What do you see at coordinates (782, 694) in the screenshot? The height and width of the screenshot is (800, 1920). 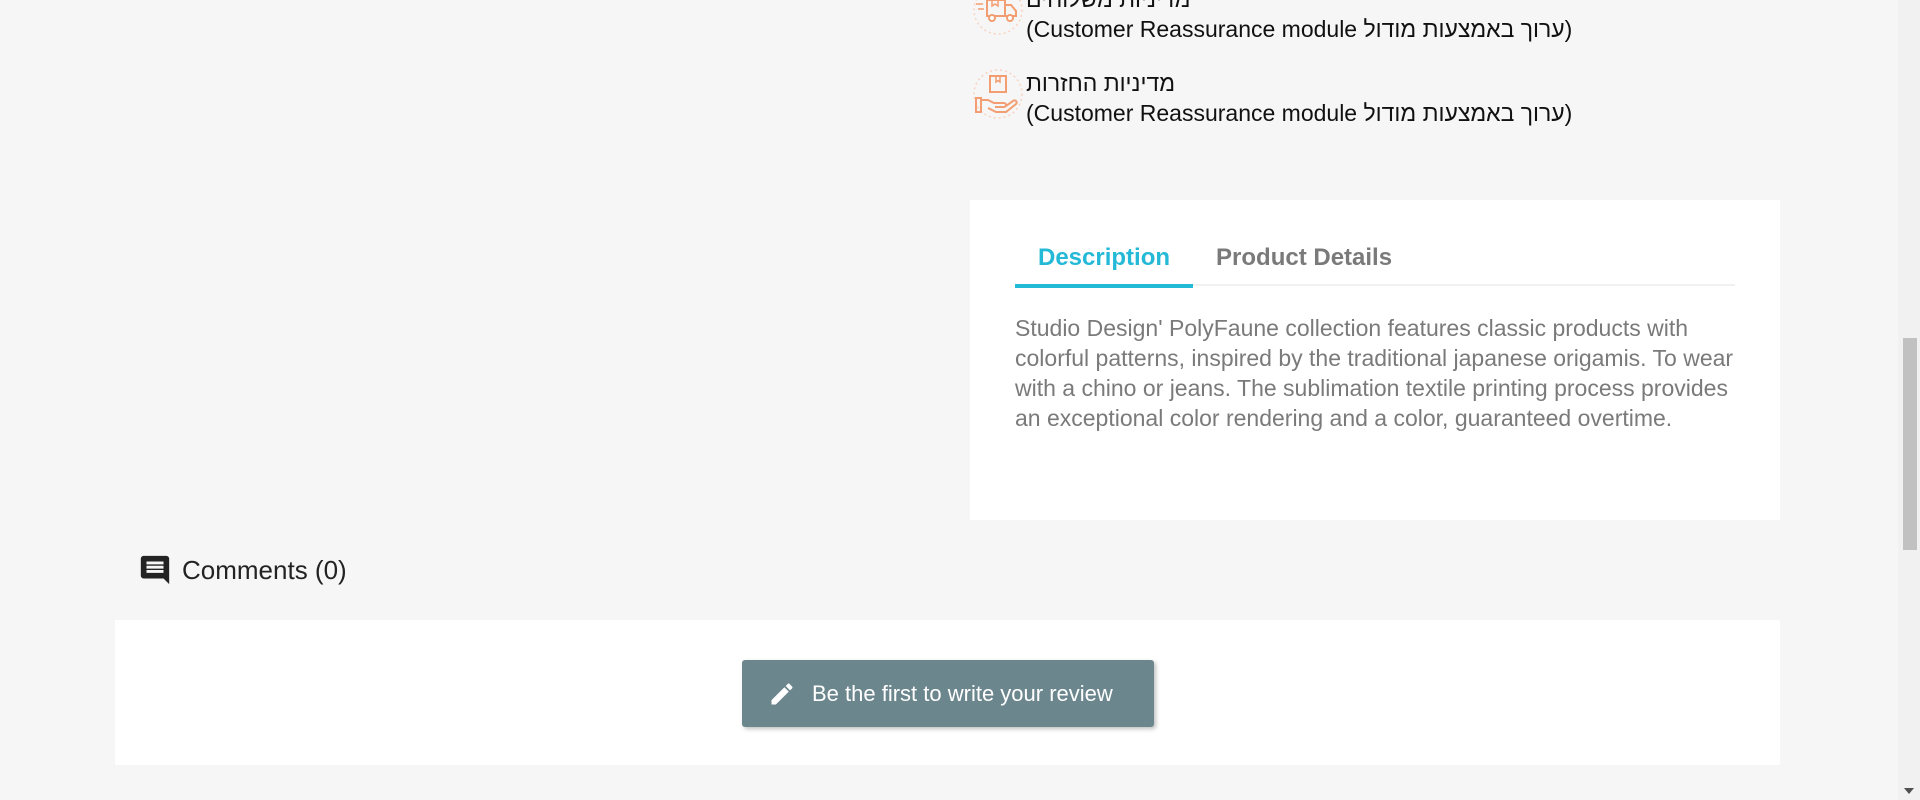 I see `pencil-icon` at bounding box center [782, 694].